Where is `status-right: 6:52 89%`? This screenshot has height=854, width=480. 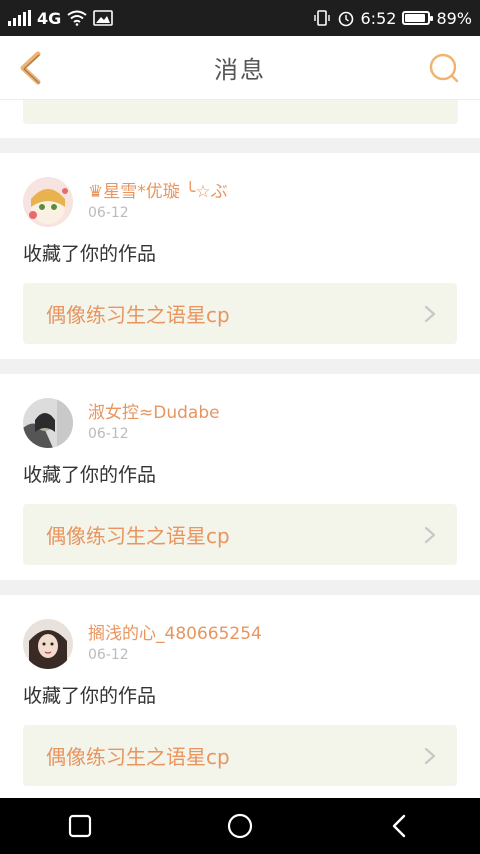 status-right: 6:52 89% is located at coordinates (392, 18).